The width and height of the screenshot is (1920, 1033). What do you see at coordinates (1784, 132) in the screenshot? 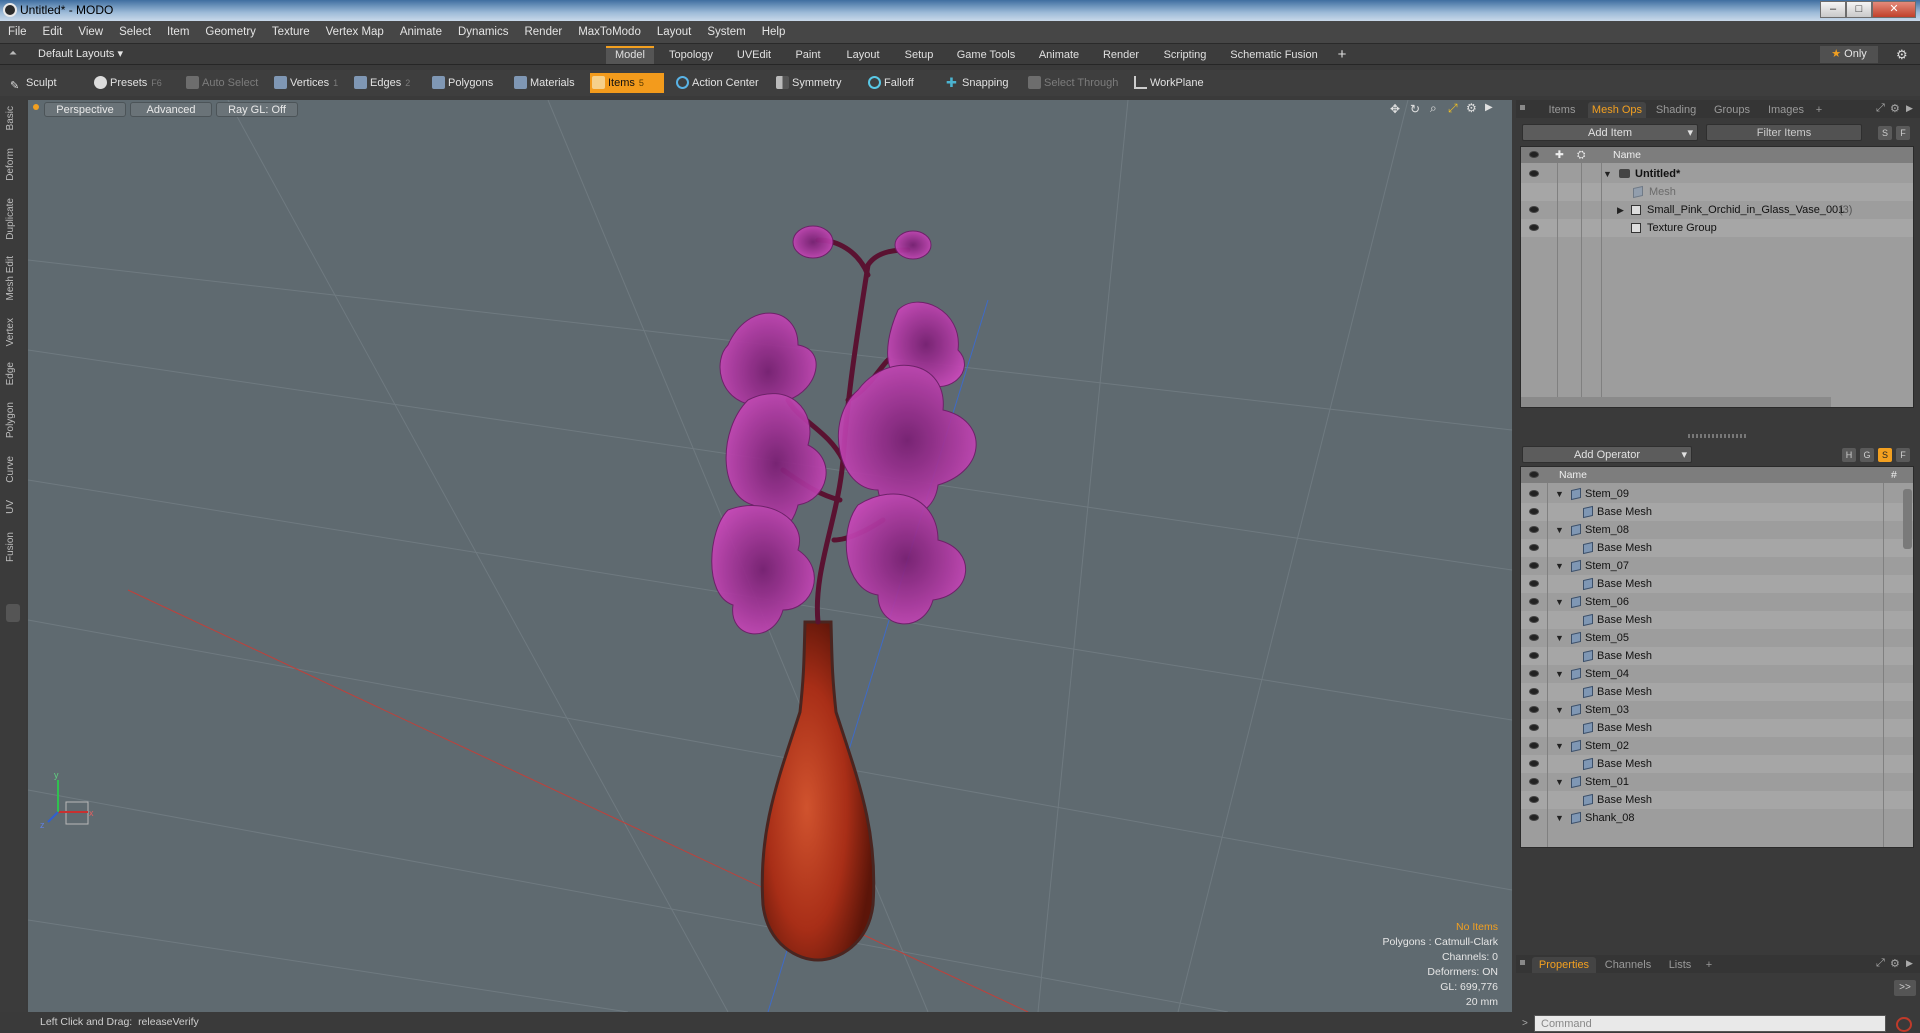
I see `filter-items-input: Filter Items` at bounding box center [1784, 132].